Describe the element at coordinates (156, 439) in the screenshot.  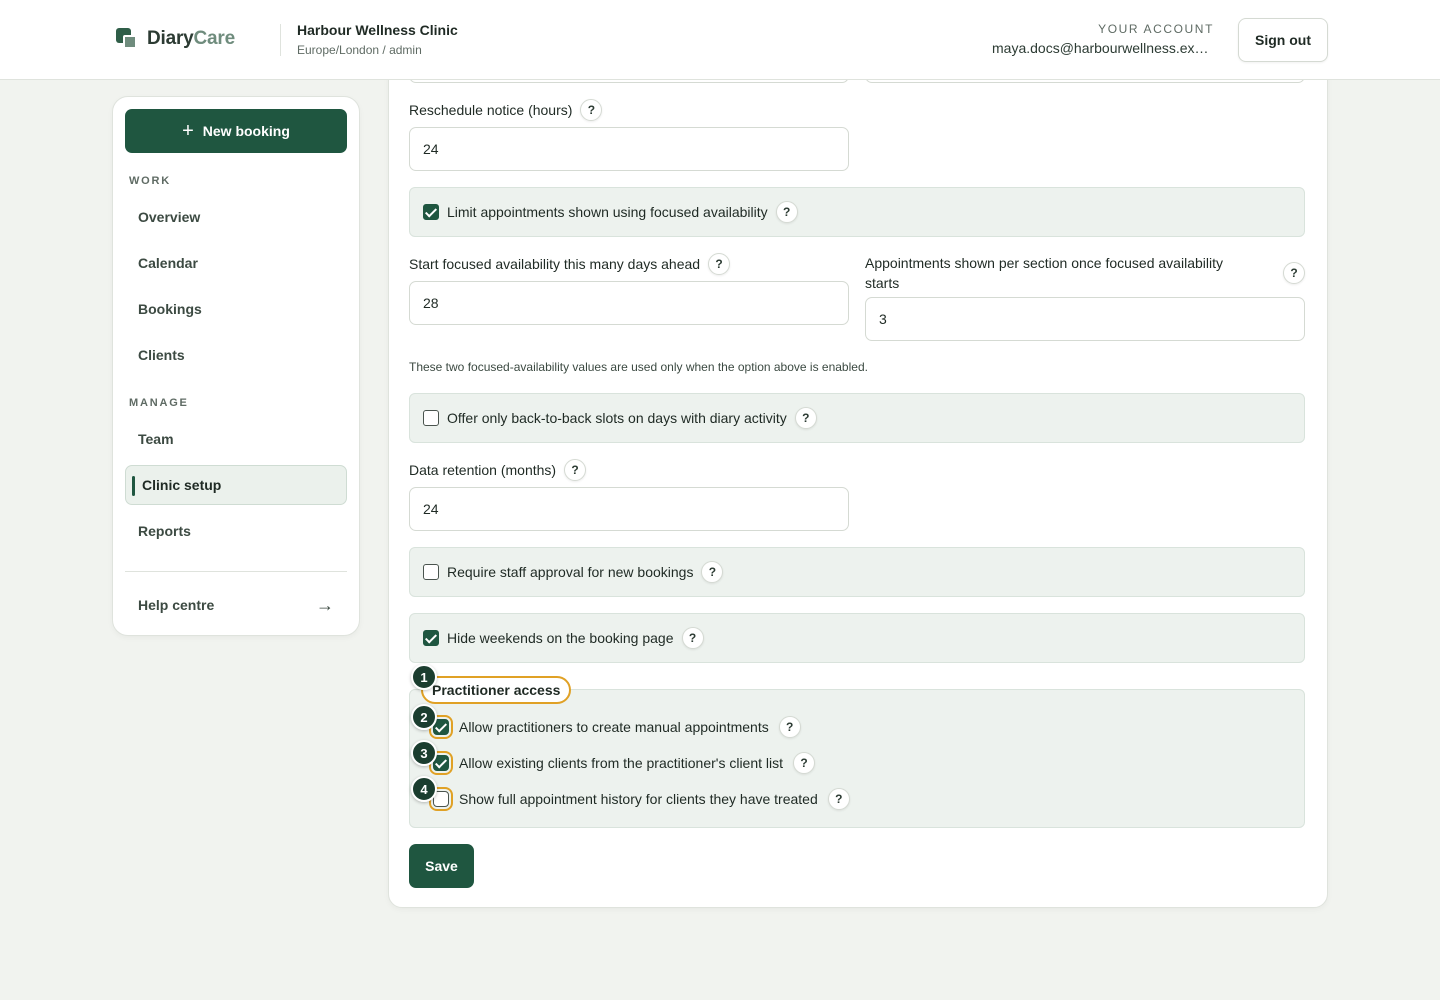
I see `sidebar-item-label: Team` at that location.